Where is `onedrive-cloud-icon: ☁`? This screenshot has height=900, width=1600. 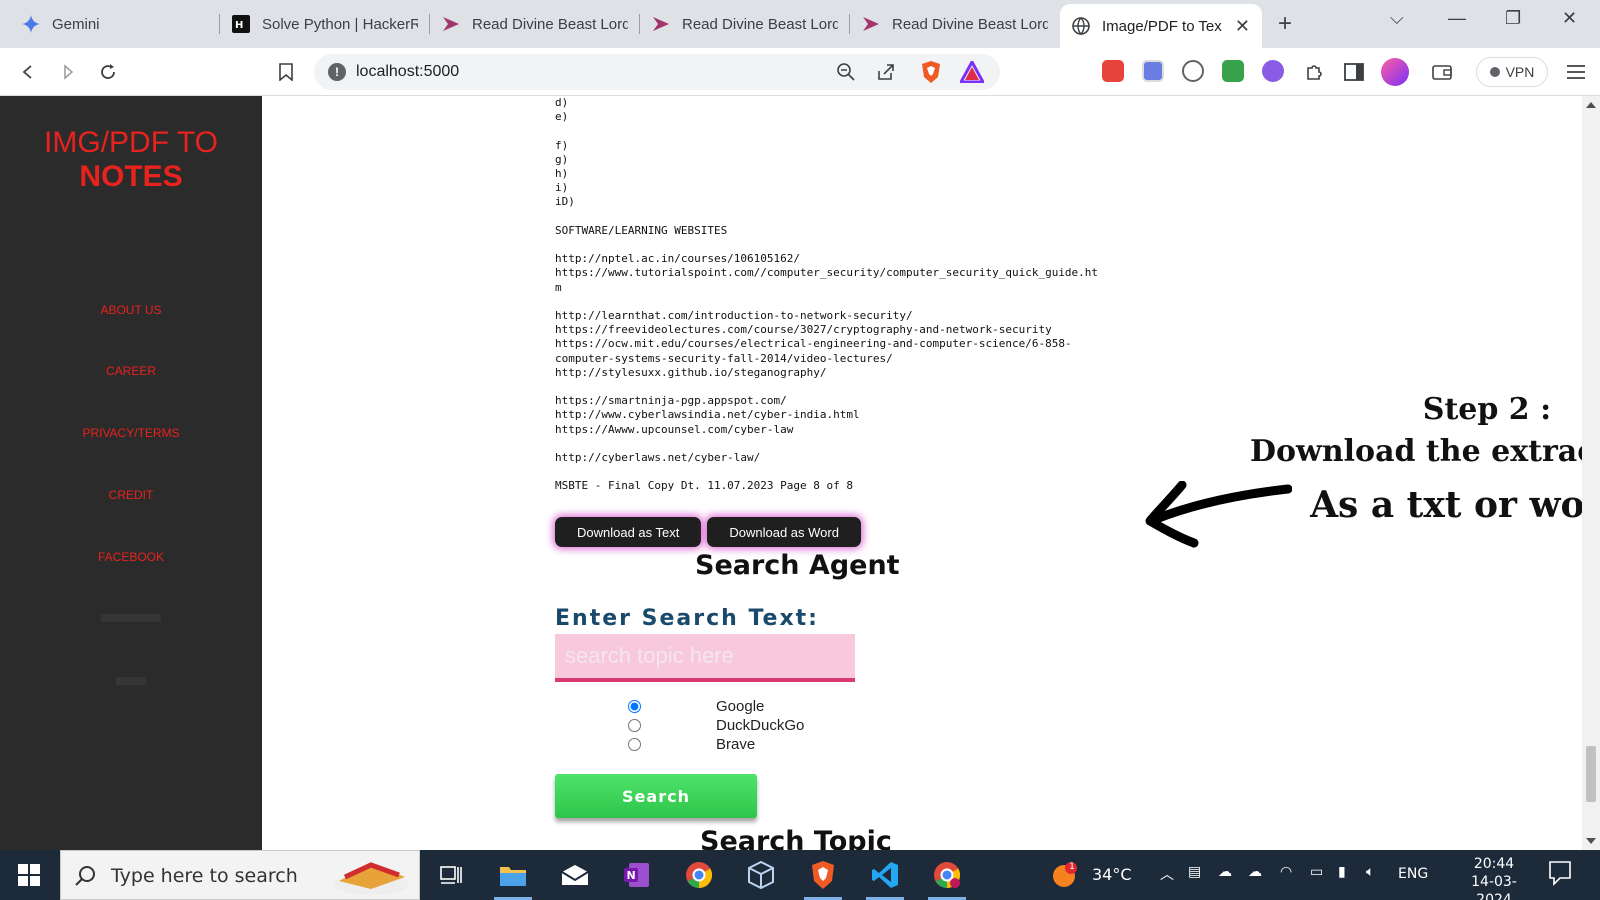
onedrive-cloud-icon: ☁ is located at coordinates (1225, 872).